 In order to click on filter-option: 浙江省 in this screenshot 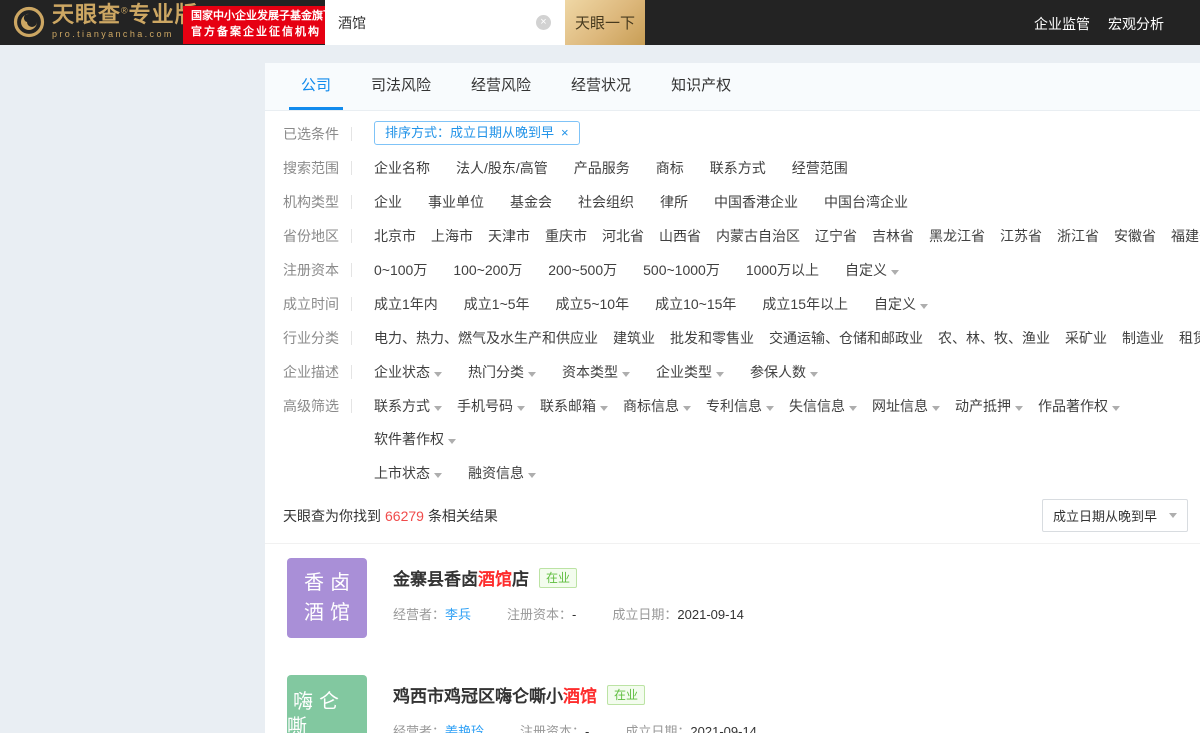, I will do `click(1078, 236)`.